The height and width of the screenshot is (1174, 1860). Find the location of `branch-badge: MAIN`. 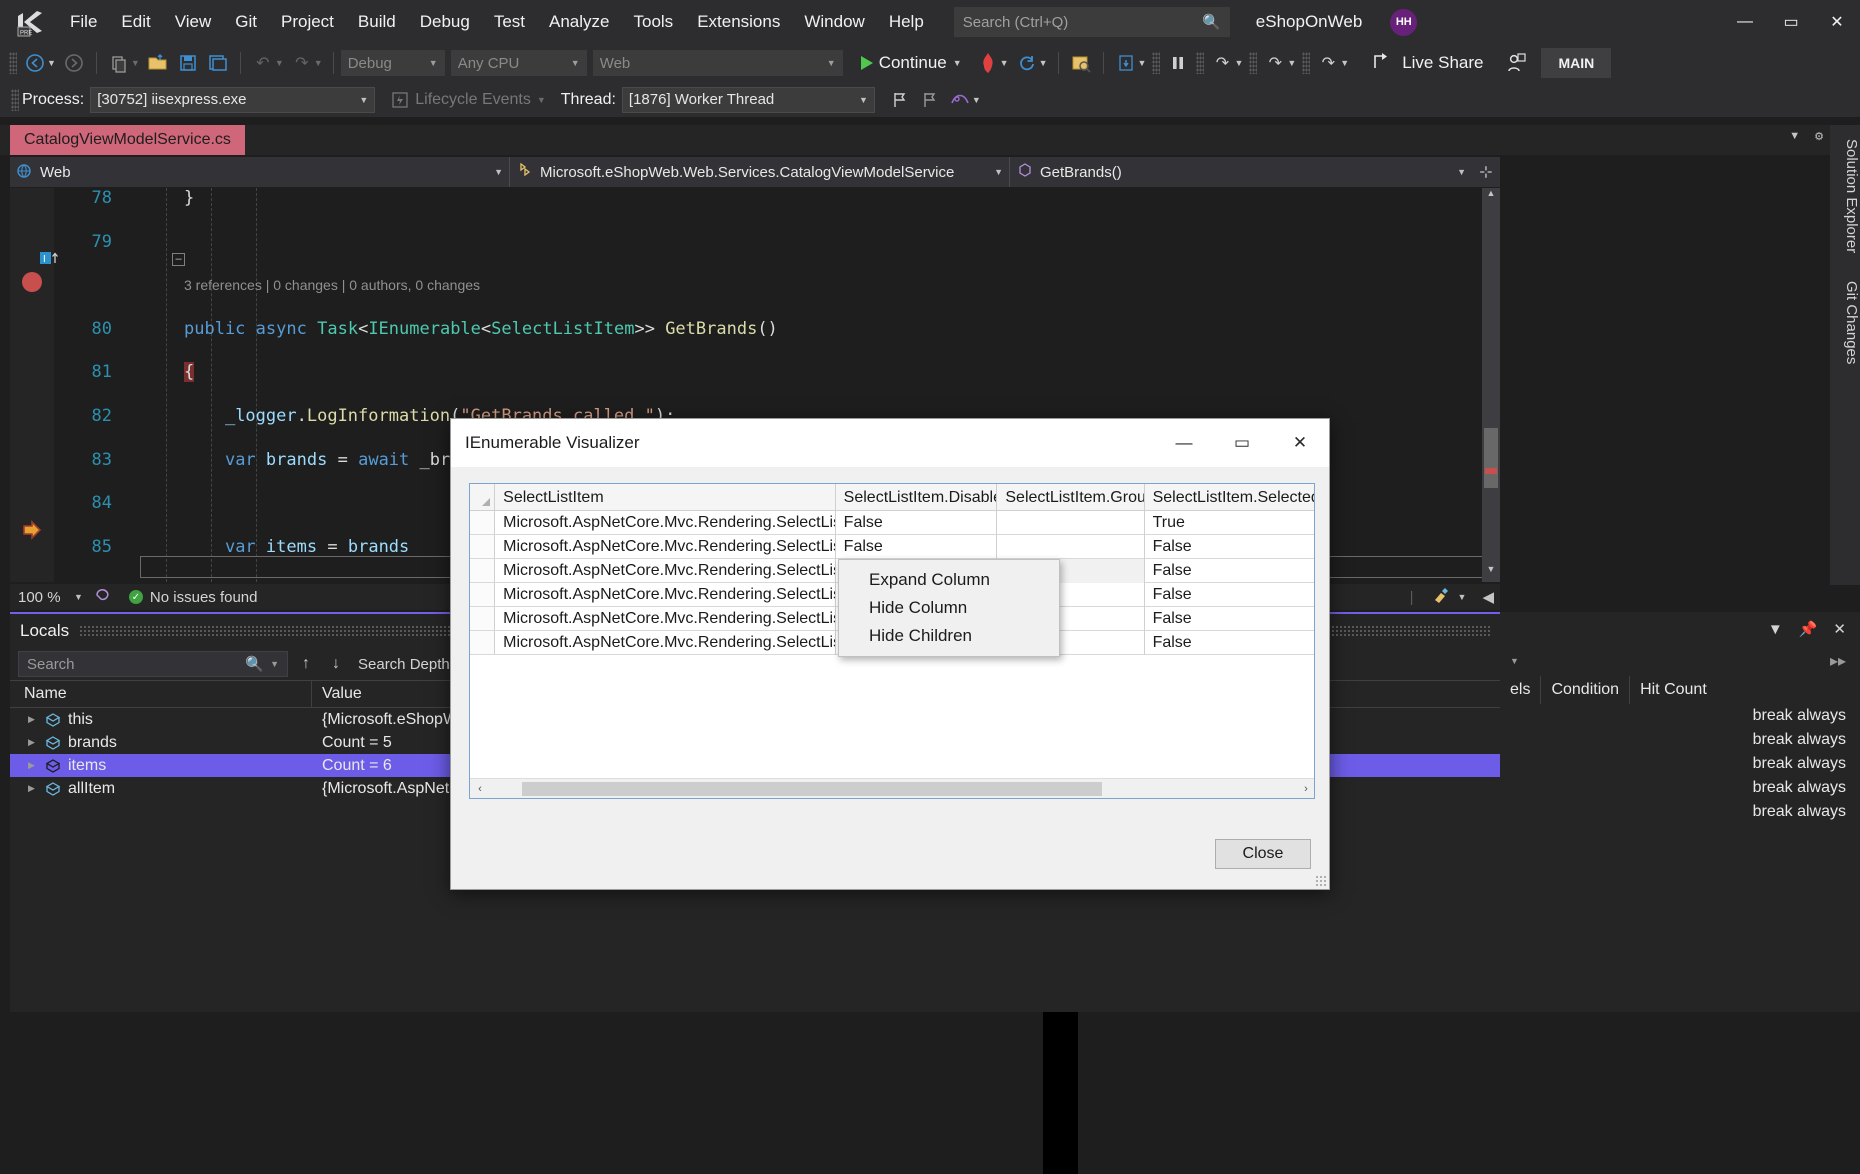

branch-badge: MAIN is located at coordinates (1576, 63).